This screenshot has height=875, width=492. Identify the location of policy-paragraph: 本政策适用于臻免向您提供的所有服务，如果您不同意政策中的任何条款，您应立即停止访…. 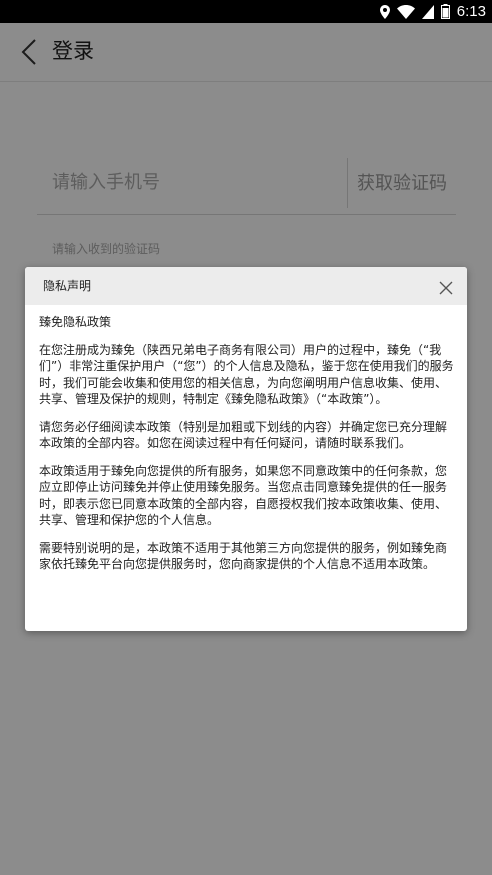
(243, 495).